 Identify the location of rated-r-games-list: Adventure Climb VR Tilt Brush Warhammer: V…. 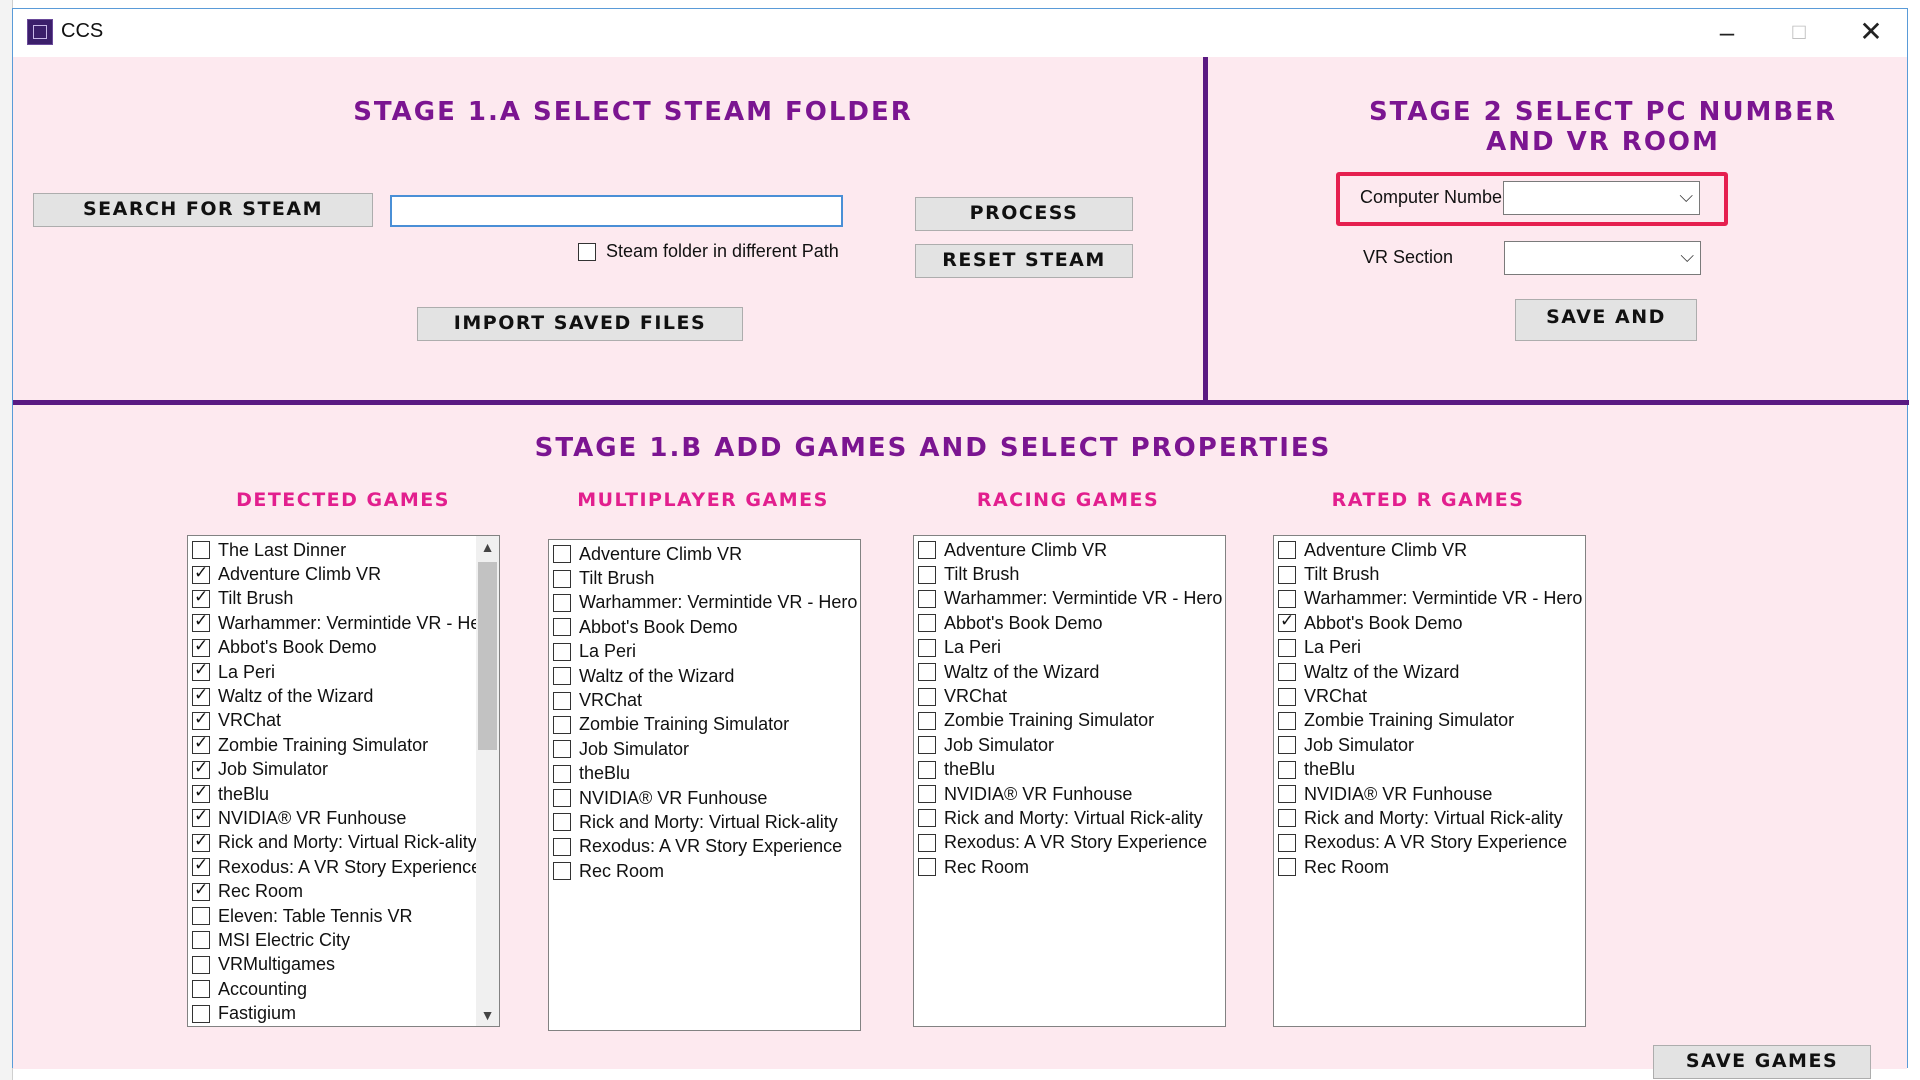
(1429, 781).